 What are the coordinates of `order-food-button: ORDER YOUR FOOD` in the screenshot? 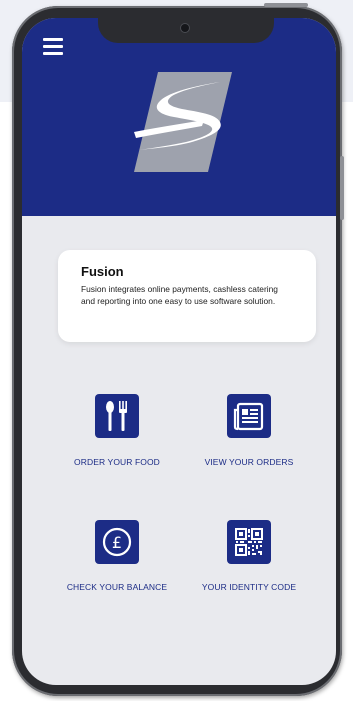 It's located at (117, 434).